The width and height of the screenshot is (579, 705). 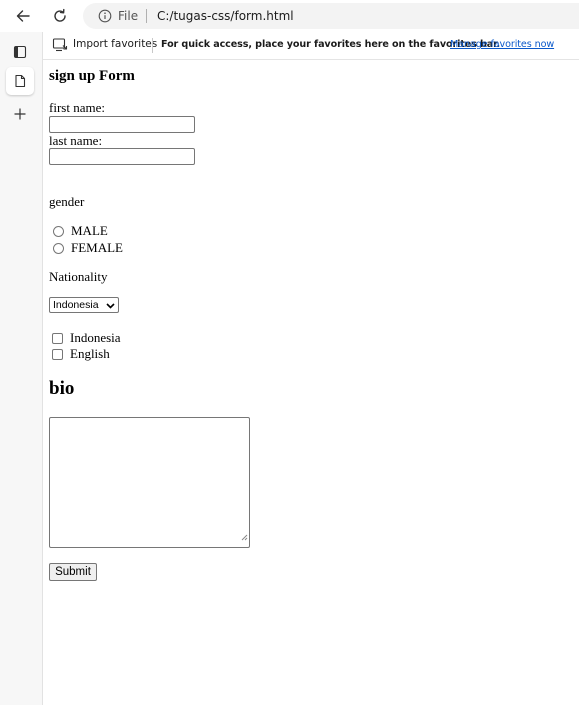 I want to click on import-favorites-button: Import favorites, so click(x=115, y=44).